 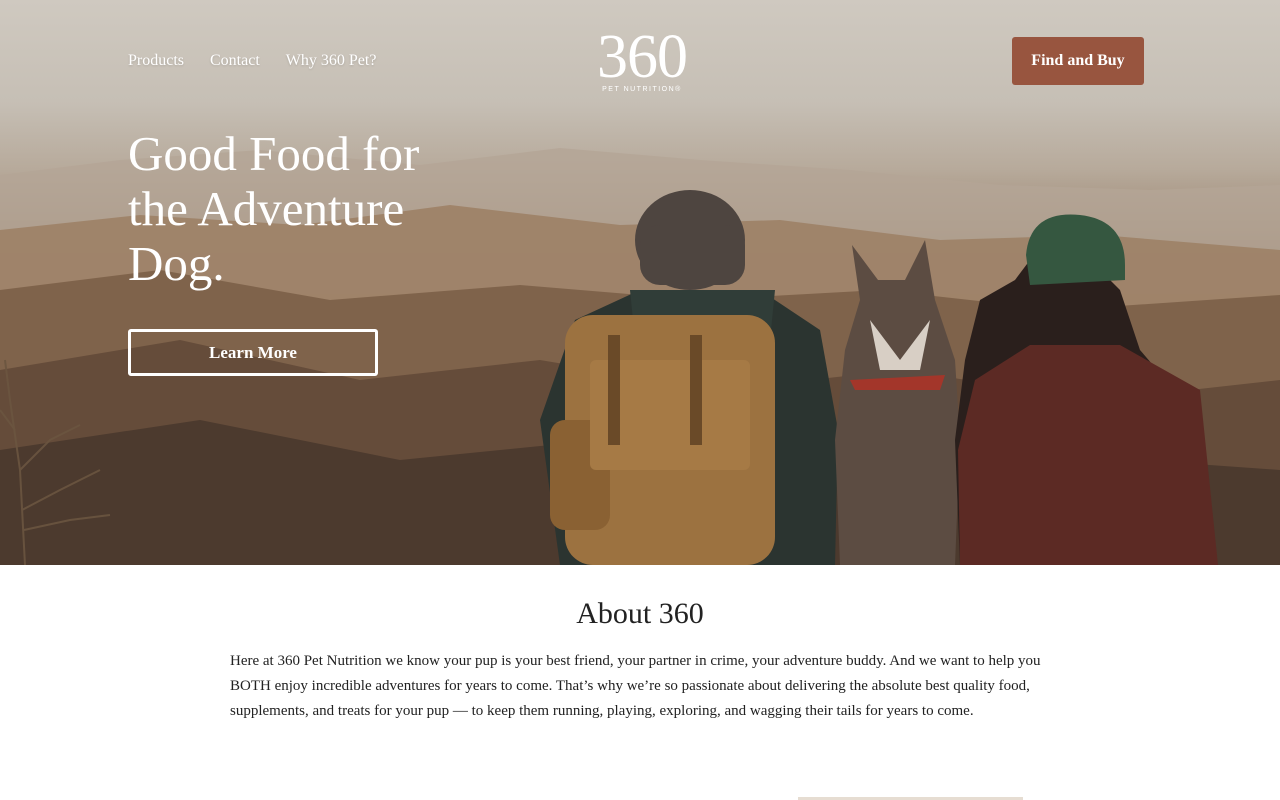 What do you see at coordinates (253, 352) in the screenshot?
I see `learn-more-button: Learn More` at bounding box center [253, 352].